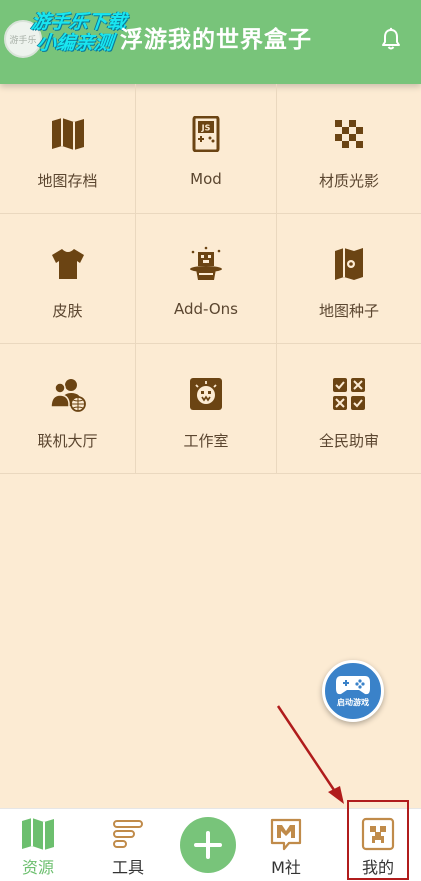  I want to click on grid-item-map-seed: 地图种子, so click(349, 279).